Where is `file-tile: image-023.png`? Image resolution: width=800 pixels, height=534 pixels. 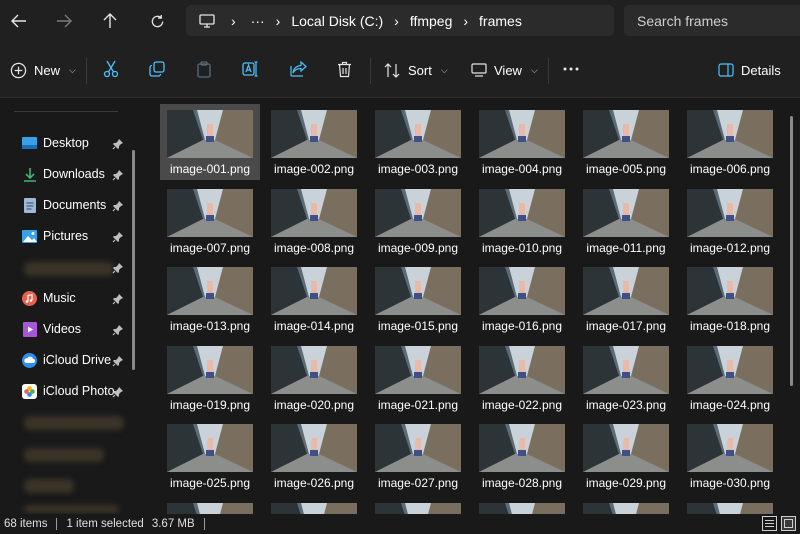 file-tile: image-023.png is located at coordinates (626, 378).